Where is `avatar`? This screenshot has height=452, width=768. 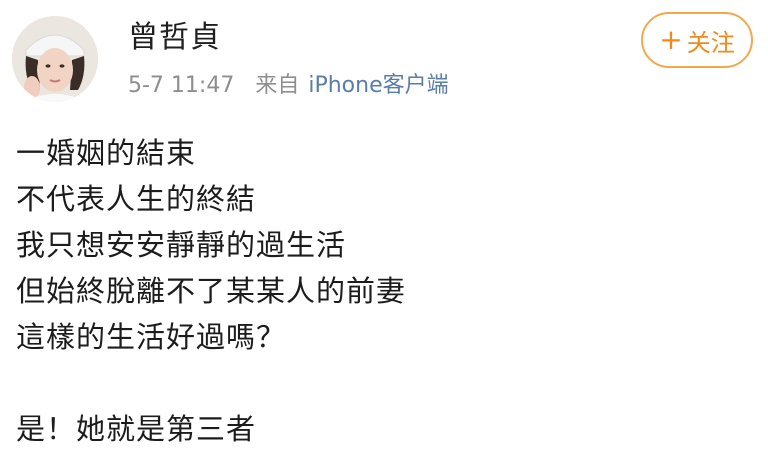 avatar is located at coordinates (55, 59).